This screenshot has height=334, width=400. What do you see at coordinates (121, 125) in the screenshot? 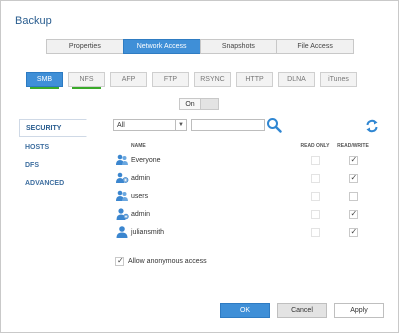
I see `filter-selected-value: All` at bounding box center [121, 125].